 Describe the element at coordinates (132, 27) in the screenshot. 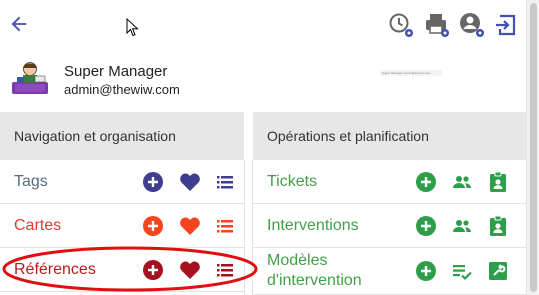

I see `mouse-cursor-icon` at that location.